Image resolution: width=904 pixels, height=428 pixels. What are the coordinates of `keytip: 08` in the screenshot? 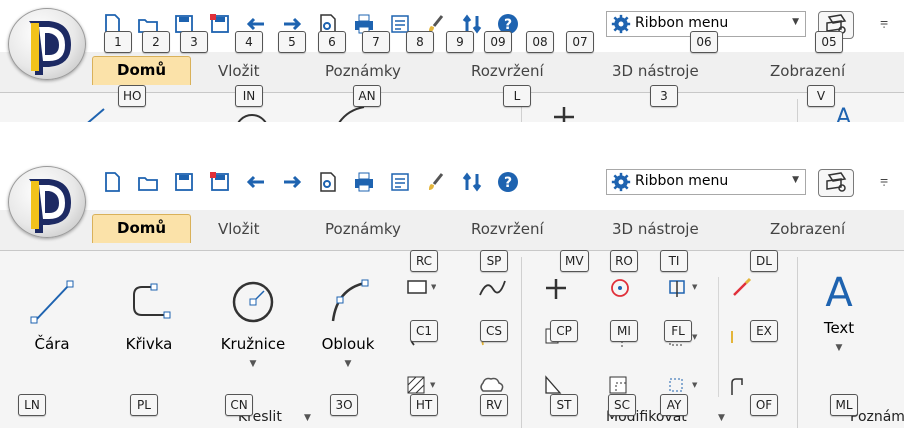 It's located at (540, 42).